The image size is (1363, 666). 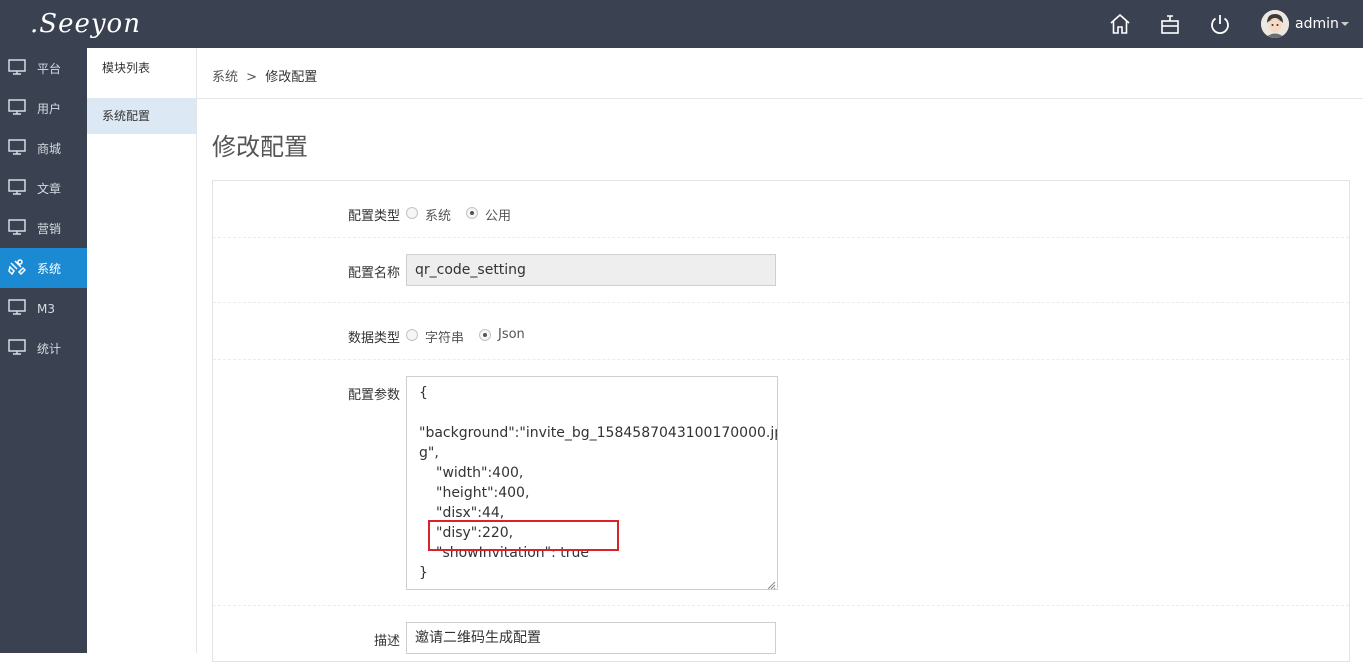 I want to click on description-row: 描述 邀请二维码生成配置, so click(x=781, y=636).